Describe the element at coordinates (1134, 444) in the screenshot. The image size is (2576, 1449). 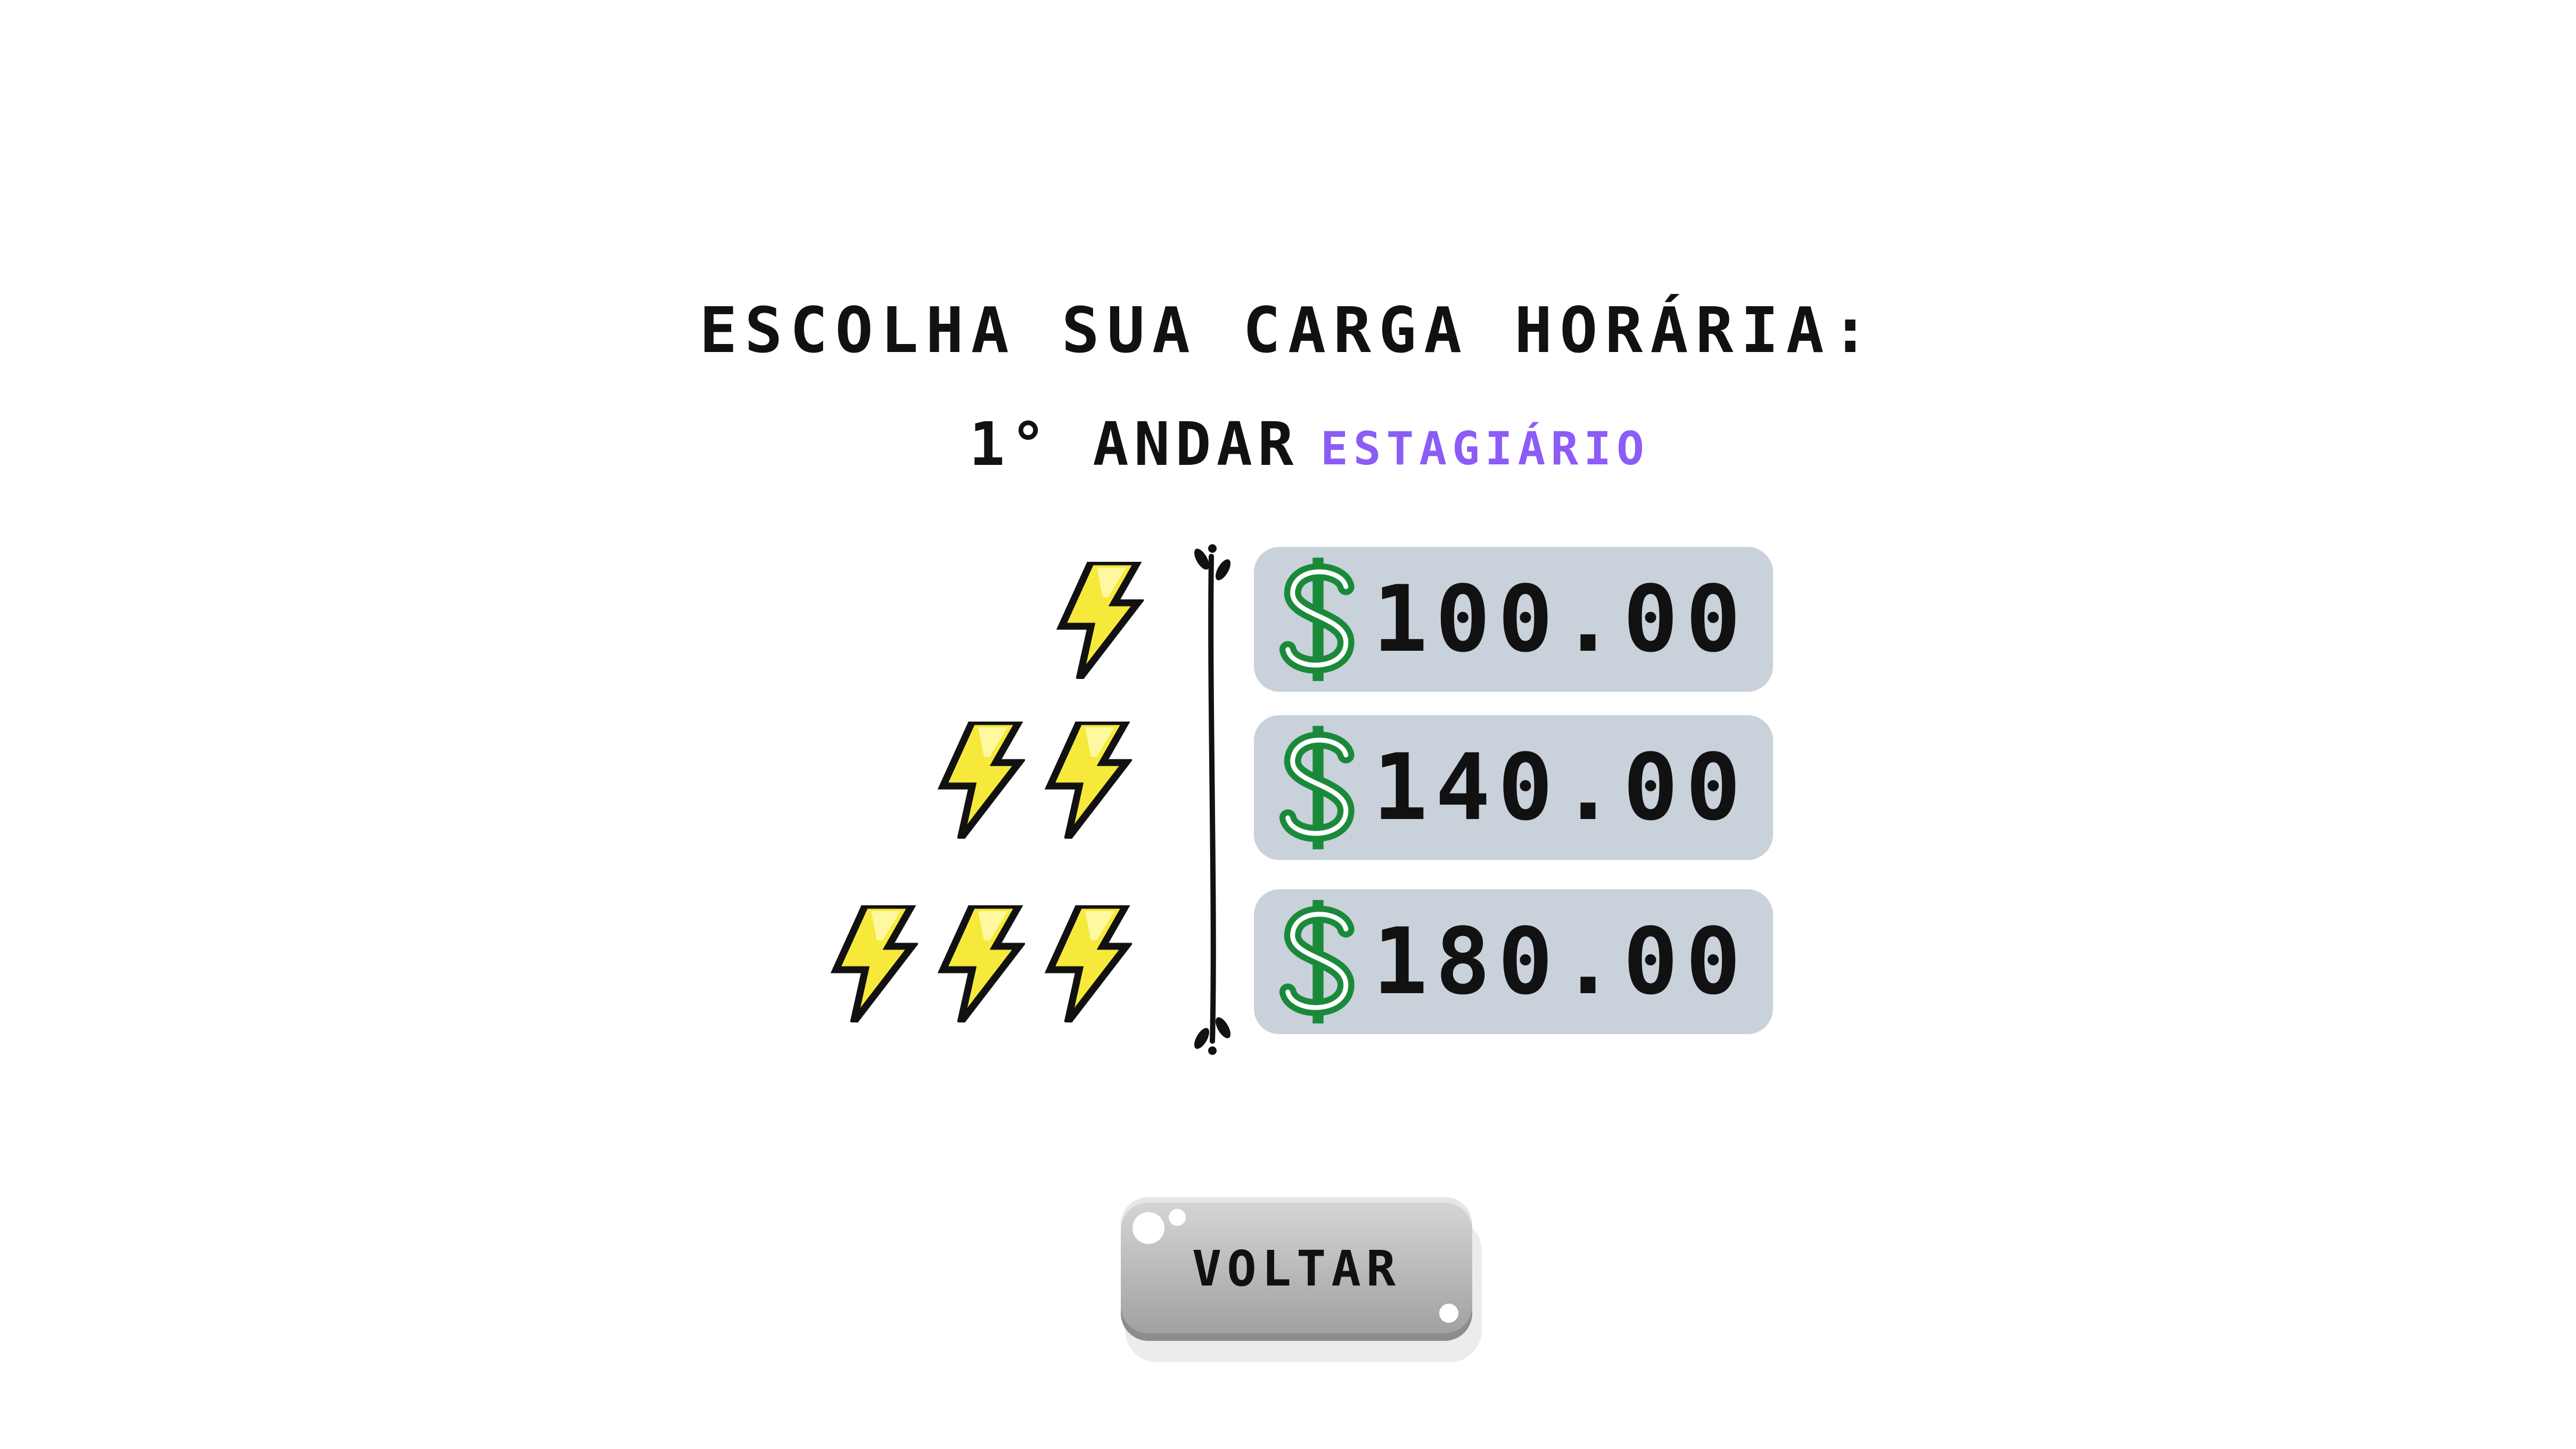
I see `floor-label: 1° andar` at that location.